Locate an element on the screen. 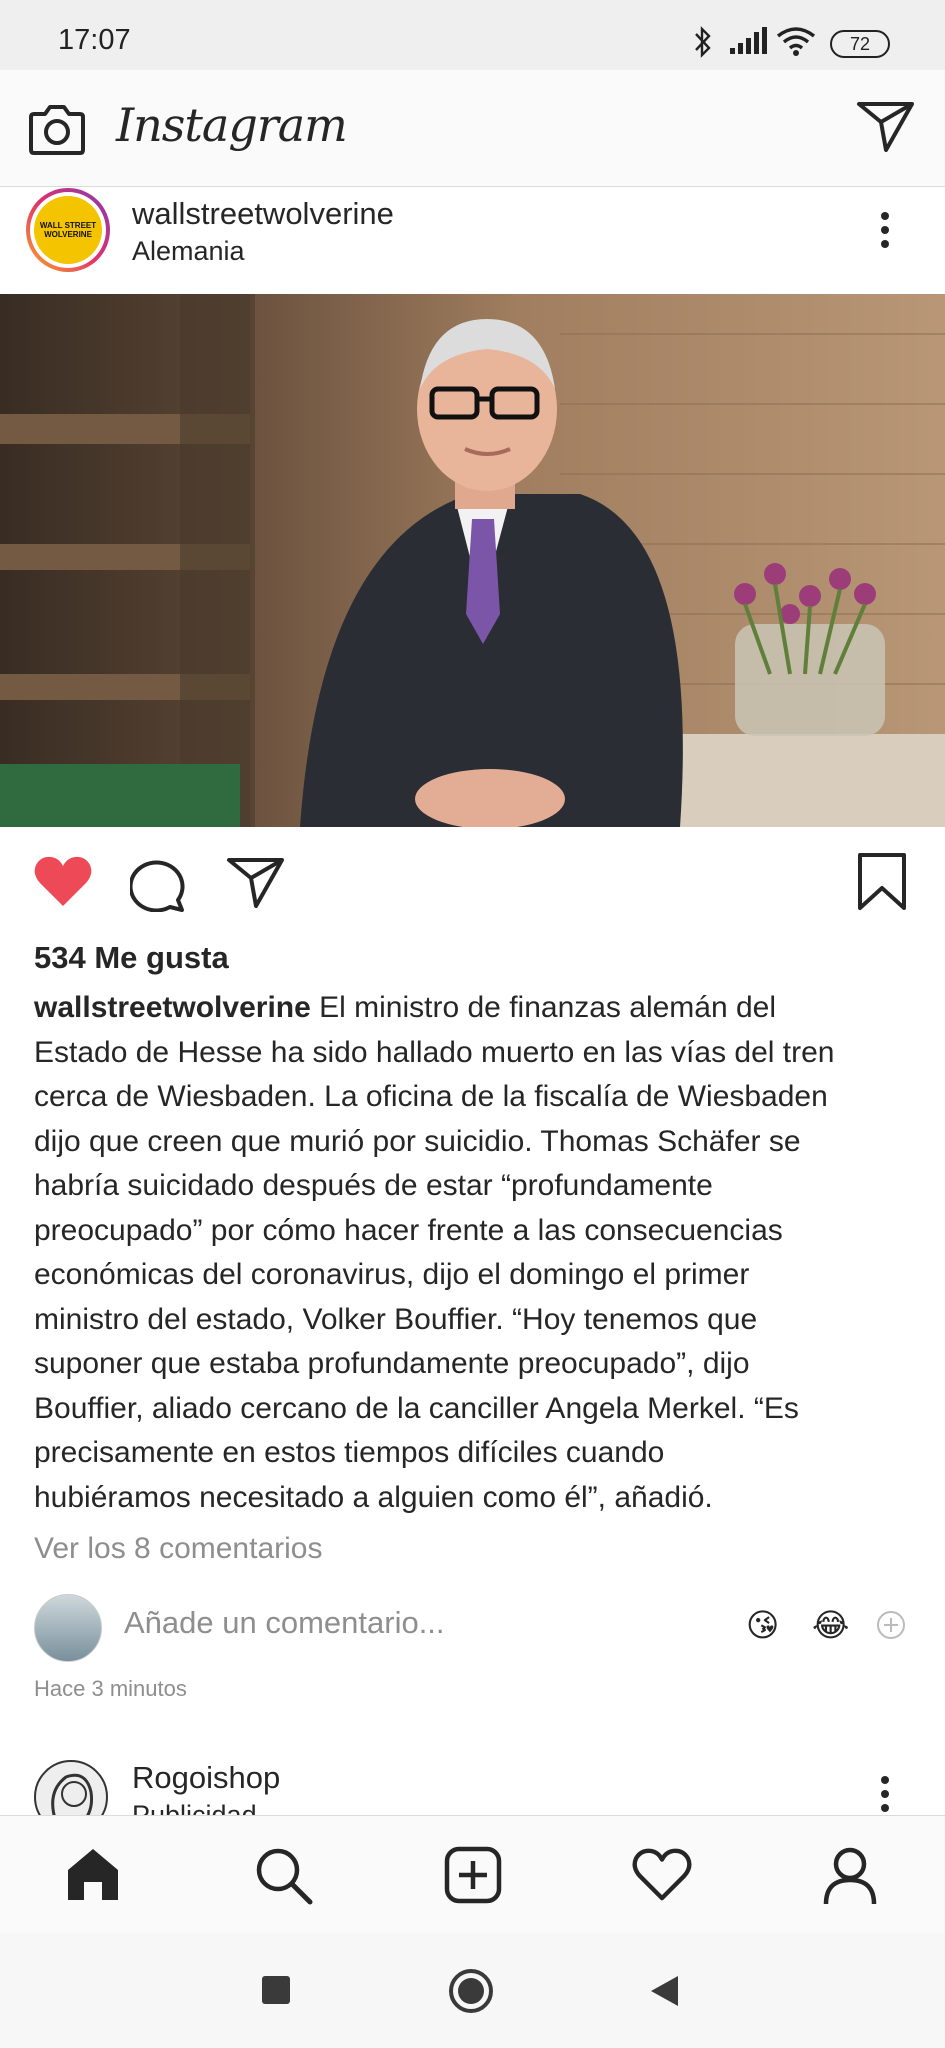  home-system-icon is located at coordinates (471, 1991).